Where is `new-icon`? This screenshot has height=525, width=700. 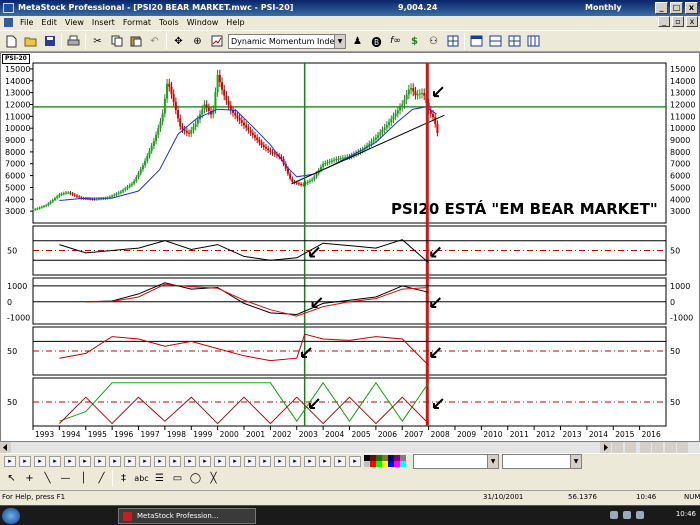 new-icon is located at coordinates (11, 41).